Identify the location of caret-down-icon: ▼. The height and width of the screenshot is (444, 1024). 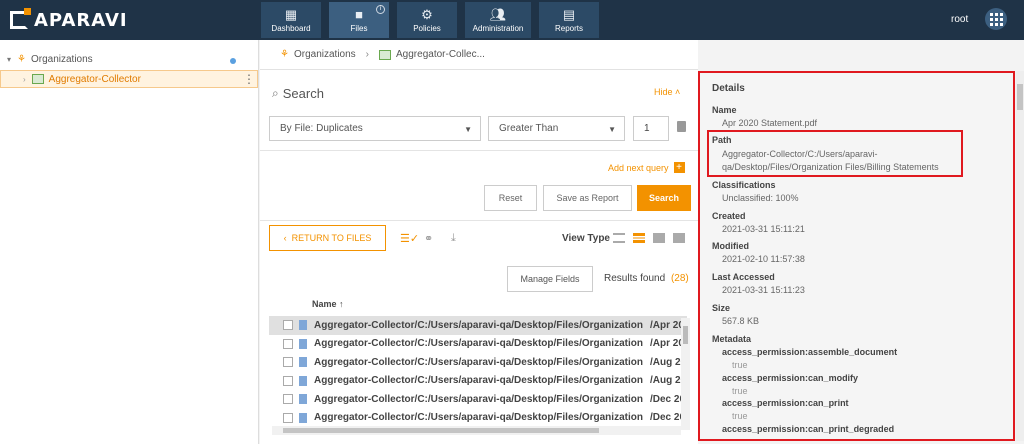
(612, 129).